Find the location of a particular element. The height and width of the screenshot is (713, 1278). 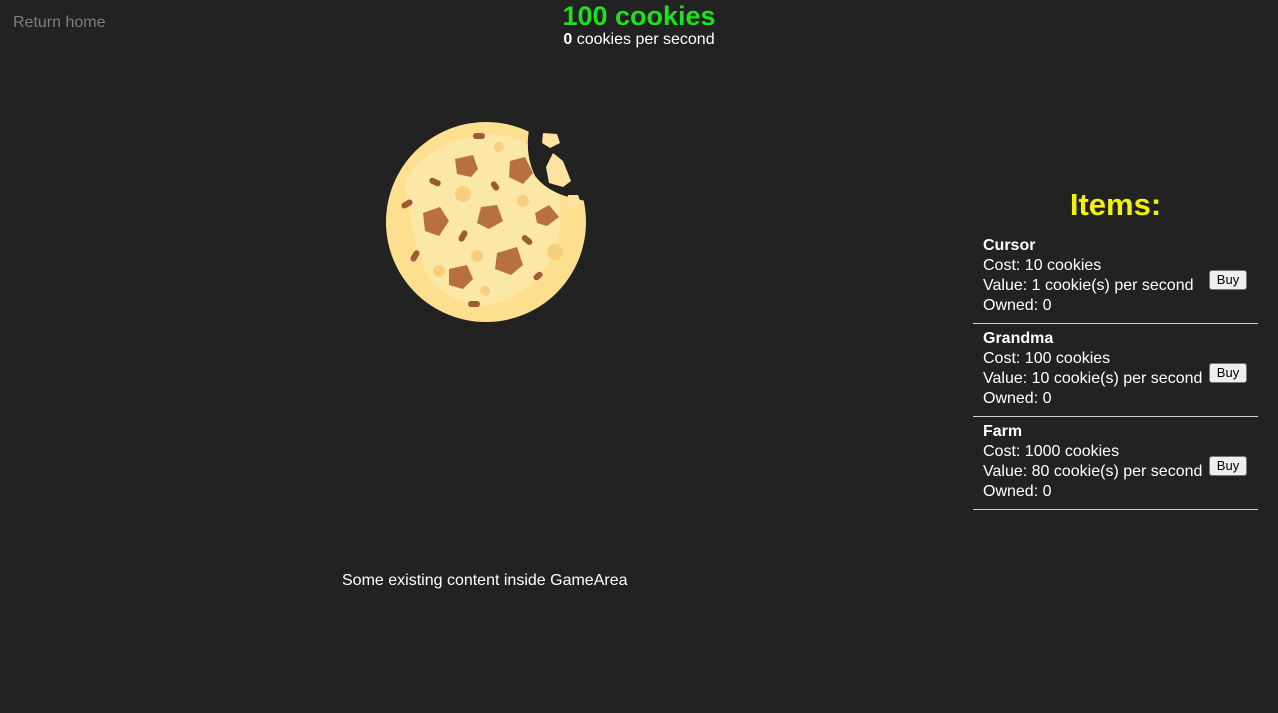

header: 100 cookies 0 cookies per second is located at coordinates (639, 25).